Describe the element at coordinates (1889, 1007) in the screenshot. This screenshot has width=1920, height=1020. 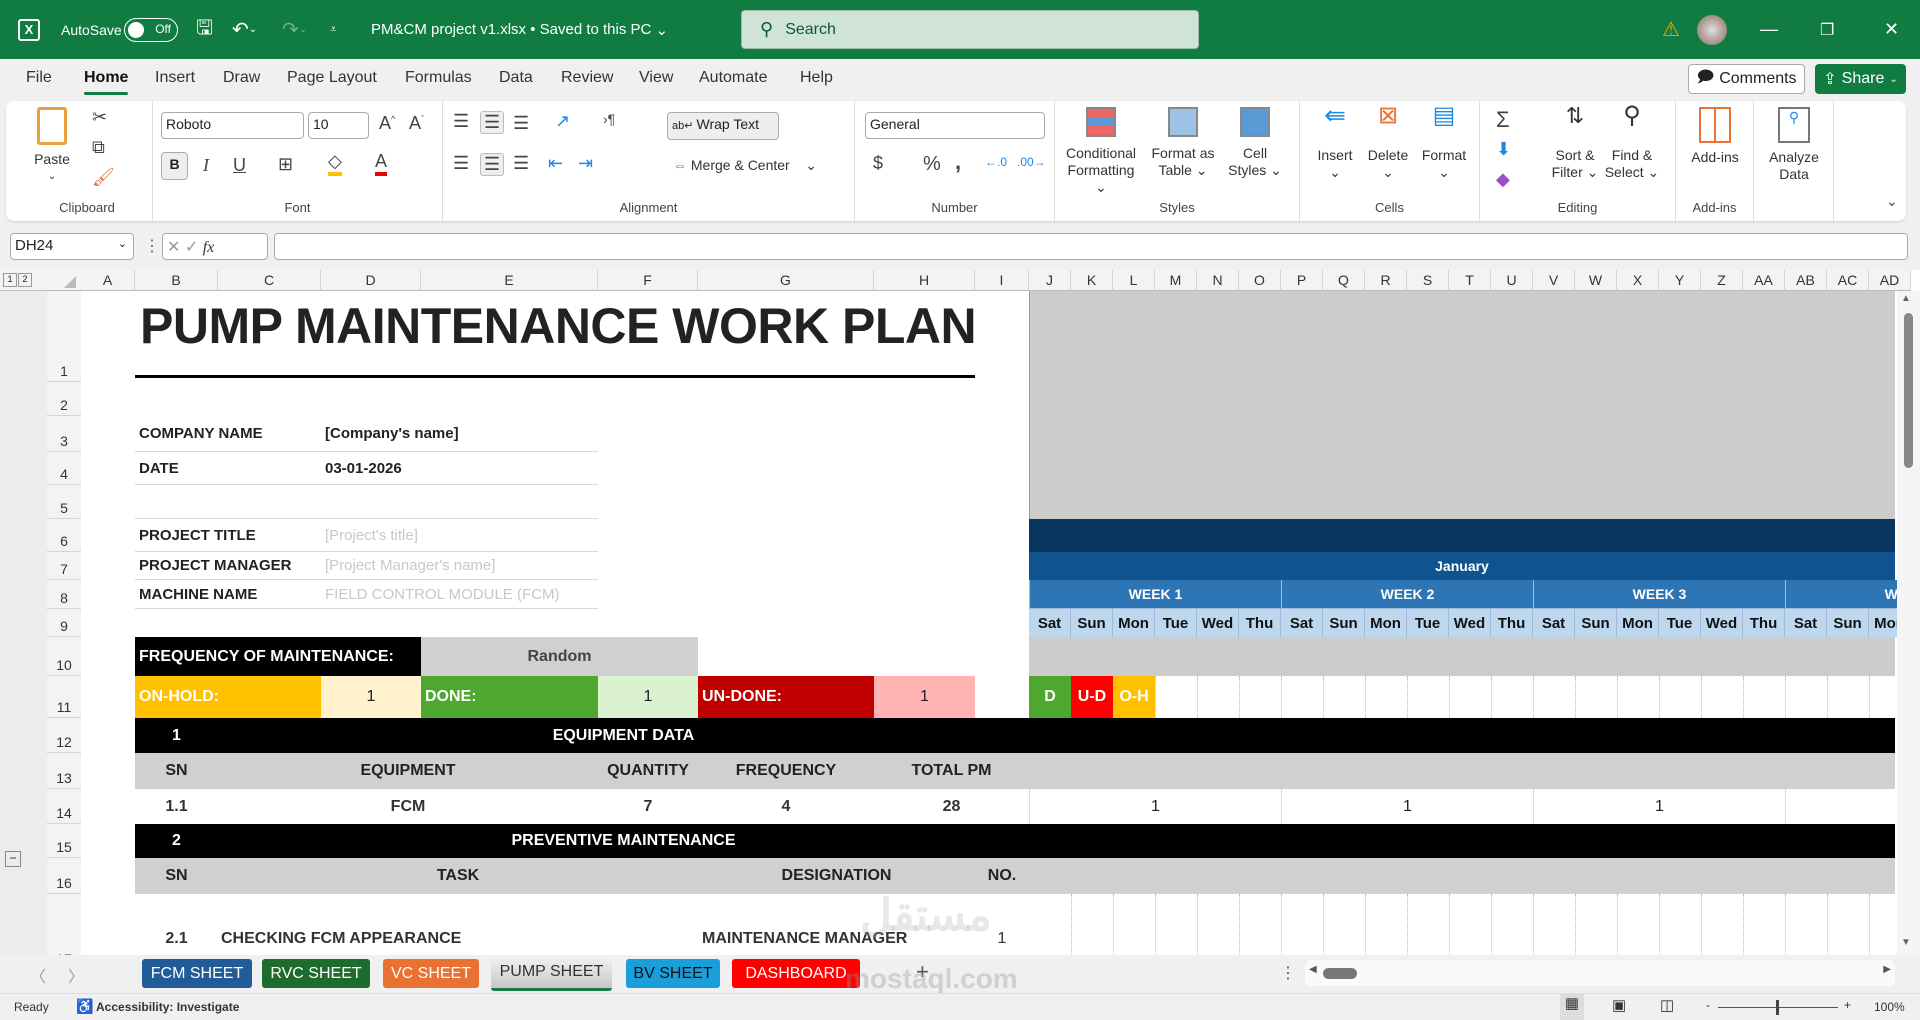
I see `zoom-level: 100%` at that location.